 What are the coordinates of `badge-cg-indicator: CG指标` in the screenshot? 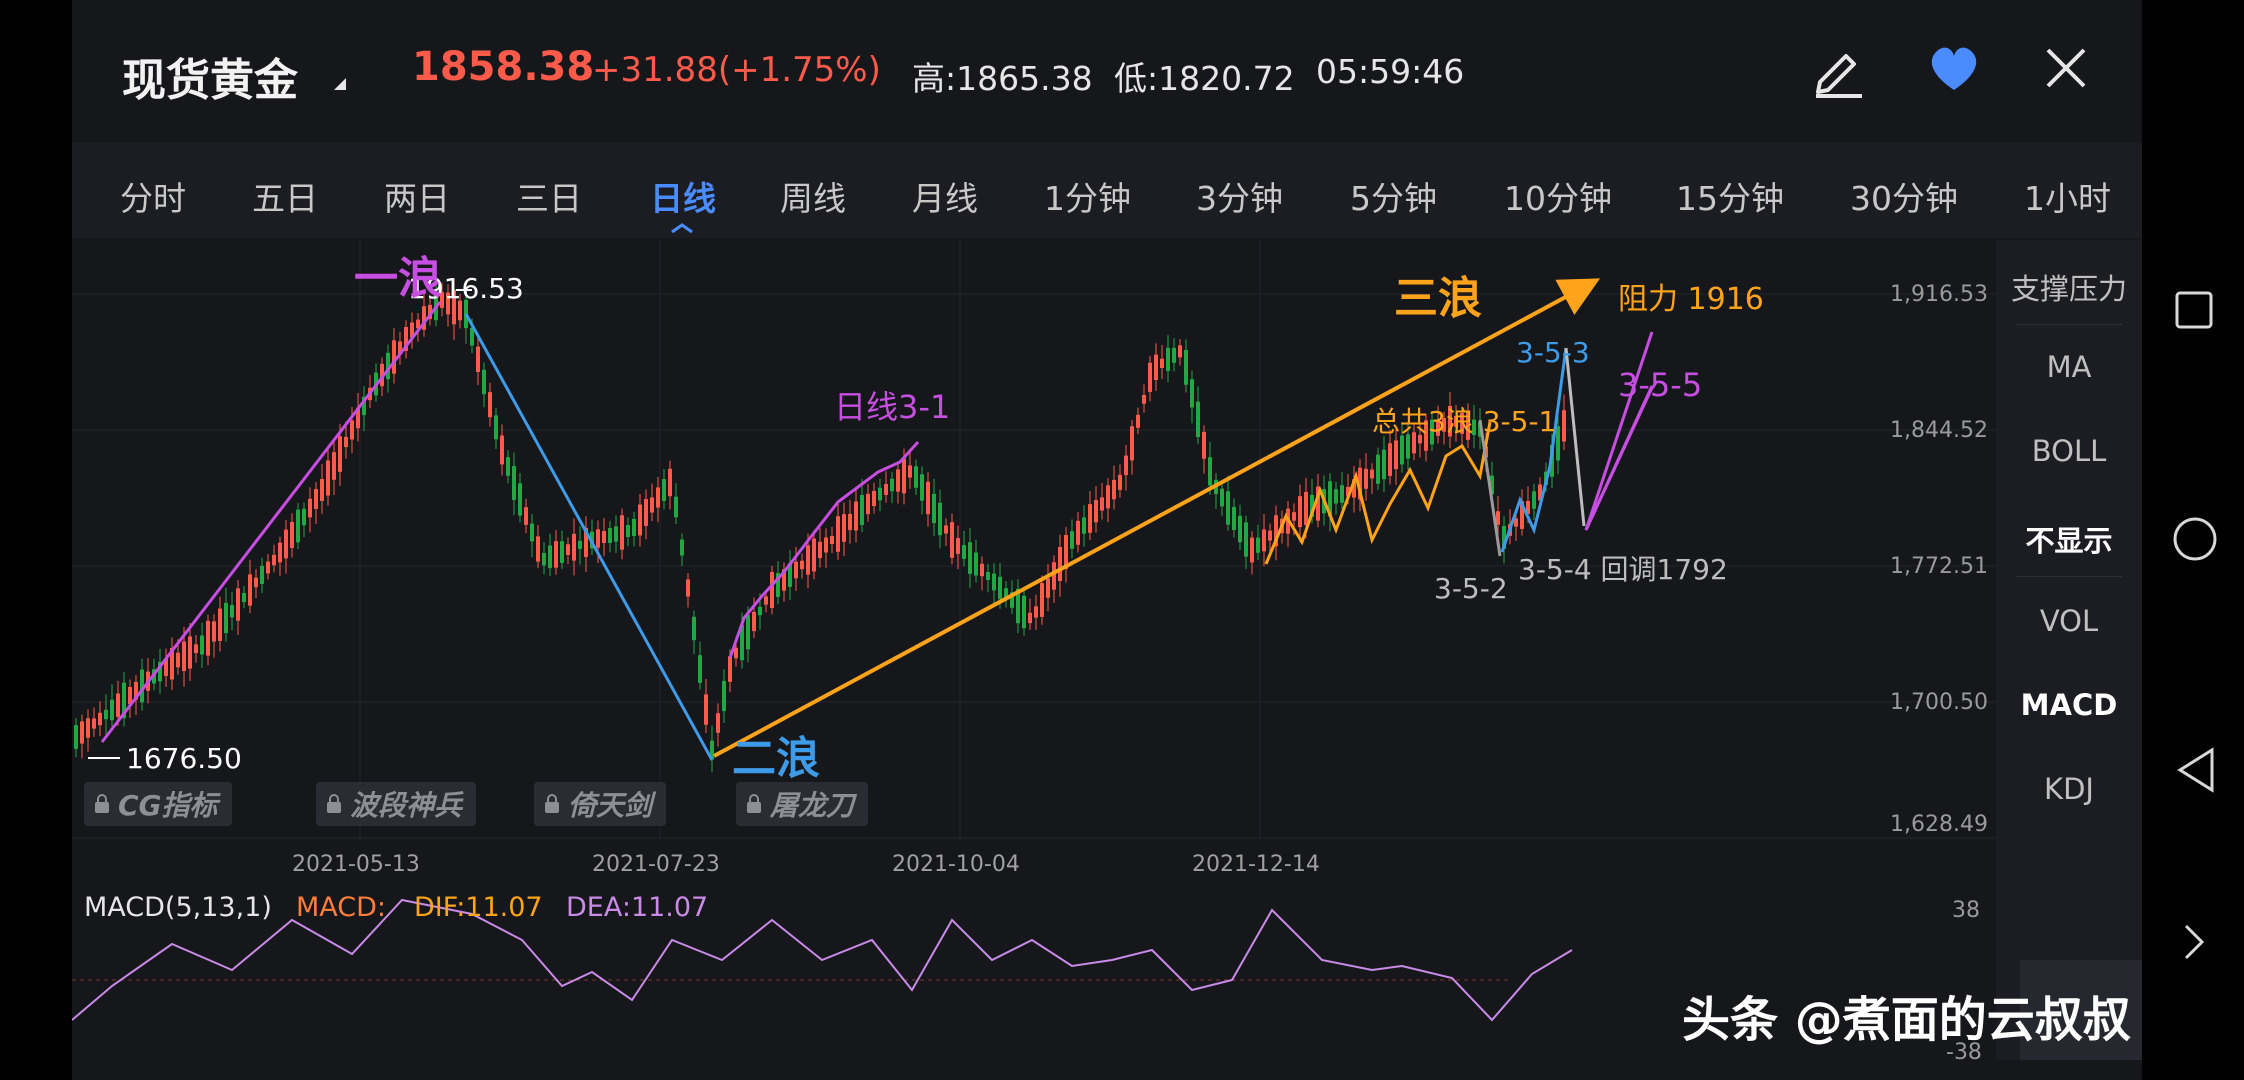 It's located at (158, 804).